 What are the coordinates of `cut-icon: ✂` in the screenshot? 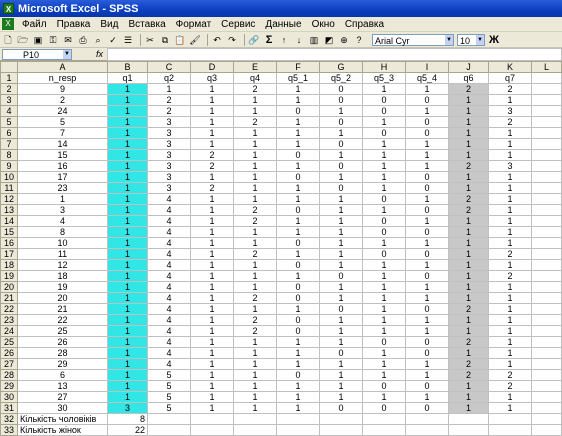 It's located at (150, 40).